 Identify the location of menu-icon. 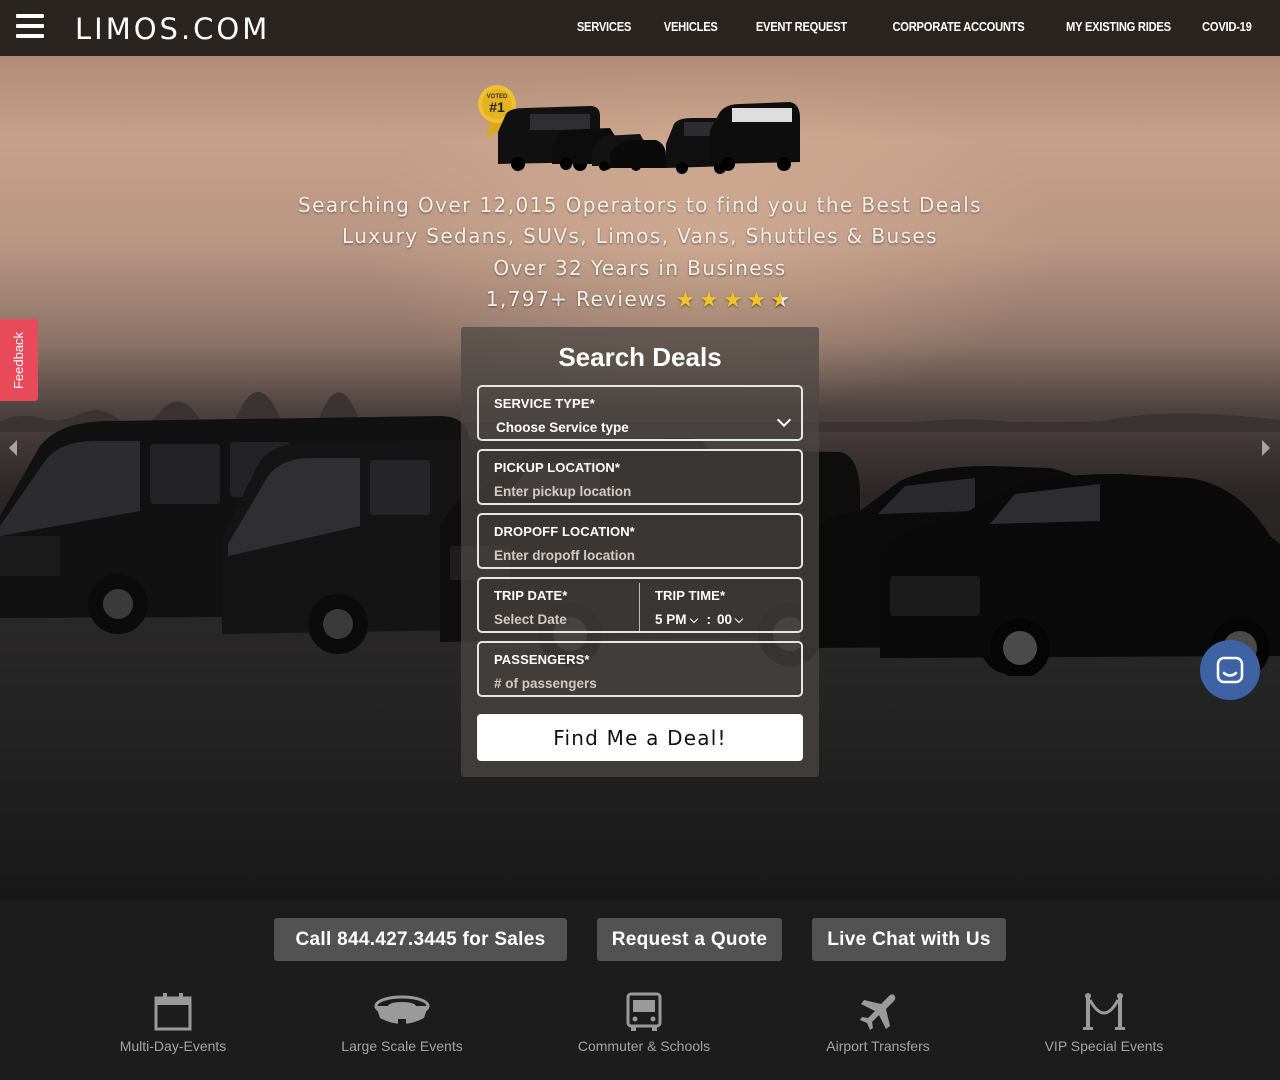
(30, 26).